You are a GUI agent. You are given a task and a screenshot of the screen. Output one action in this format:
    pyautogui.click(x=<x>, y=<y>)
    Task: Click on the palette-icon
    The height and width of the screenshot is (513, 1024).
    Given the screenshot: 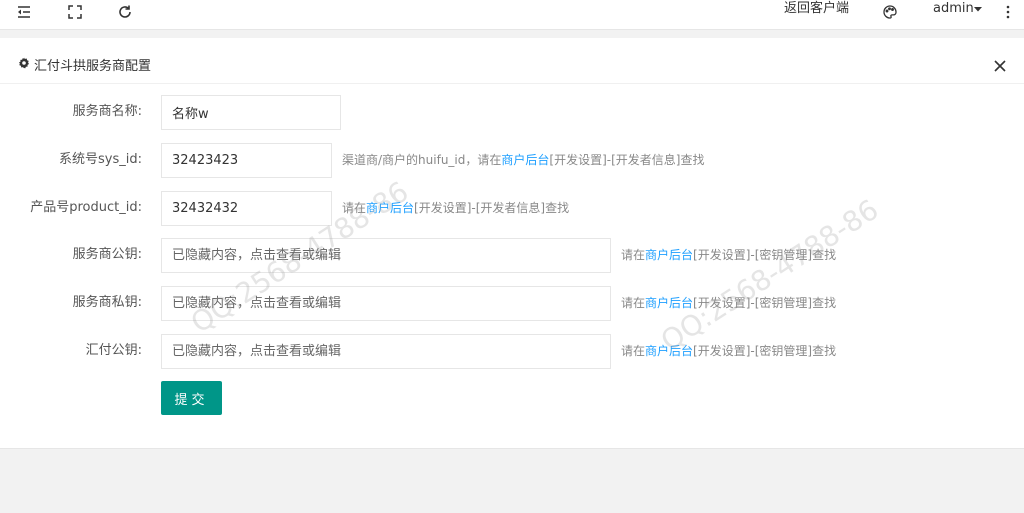 What is the action you would take?
    pyautogui.click(x=890, y=12)
    